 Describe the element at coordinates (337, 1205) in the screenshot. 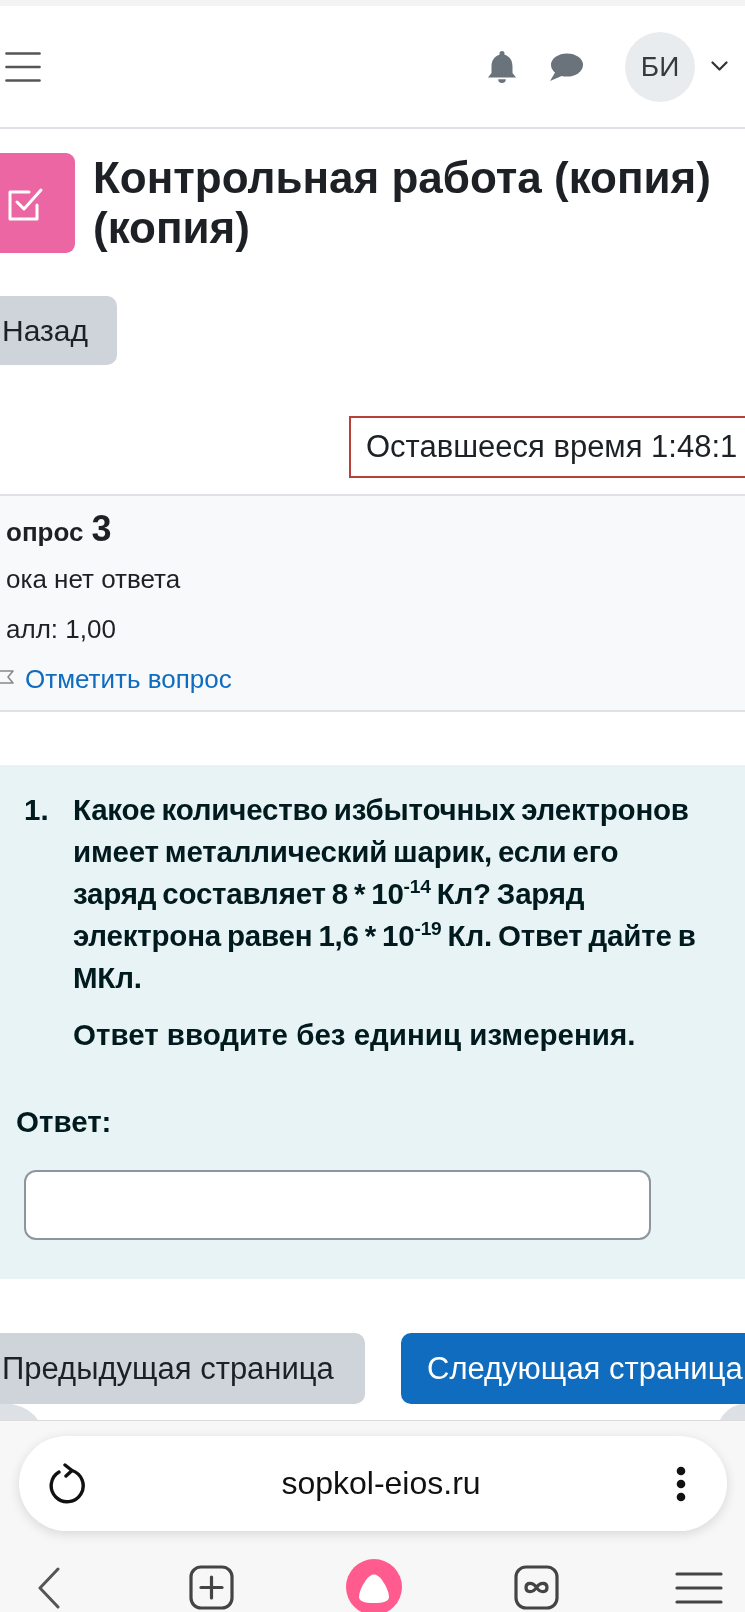

I see `answer-field` at that location.